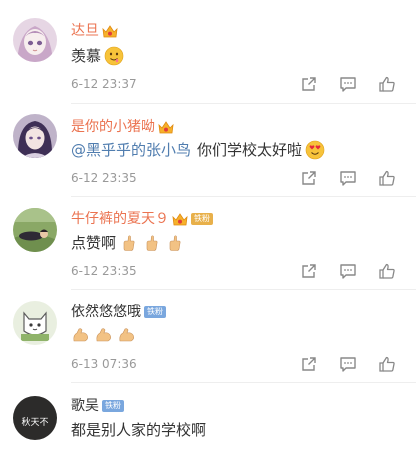 This screenshot has width=416, height=451. I want to click on comment-text: 点赞啊, so click(94, 243).